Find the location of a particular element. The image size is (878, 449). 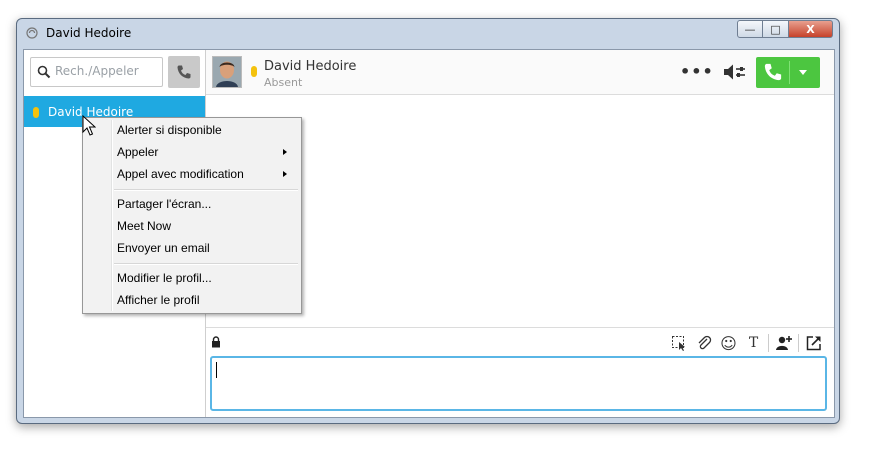

search-input is located at coordinates (107, 71).